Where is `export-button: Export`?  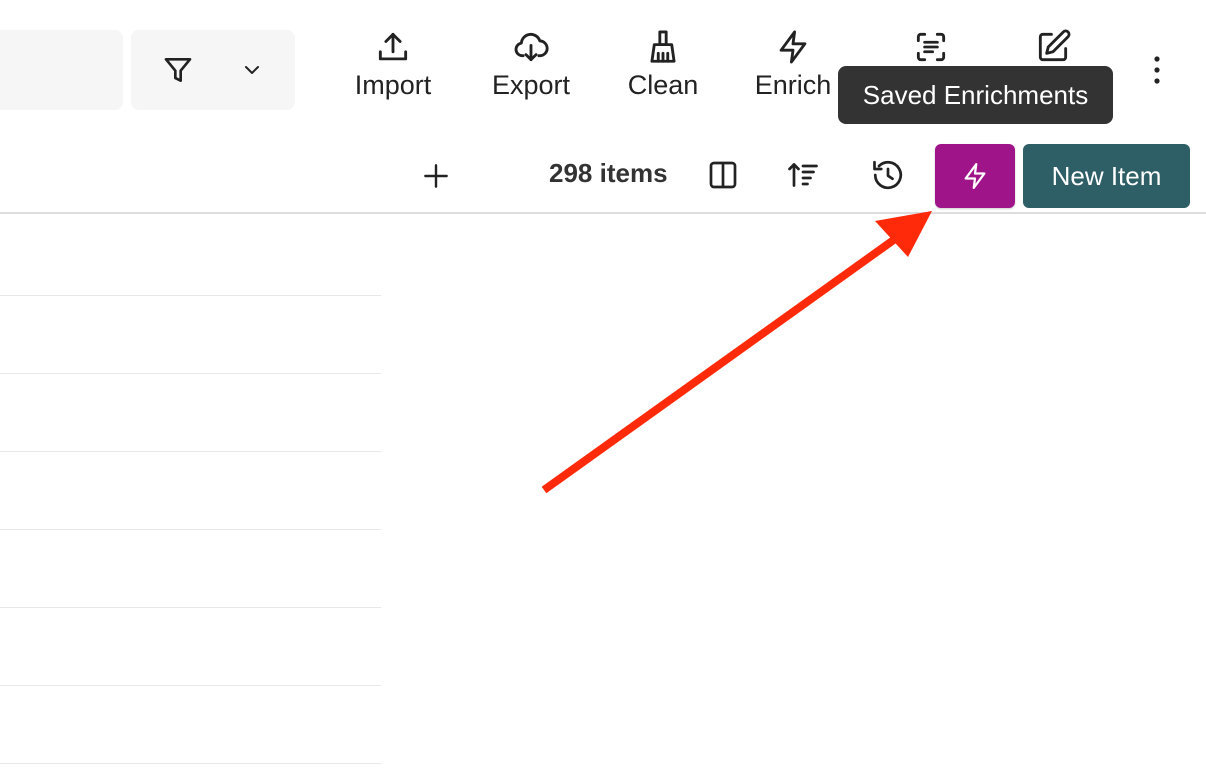
export-button: Export is located at coordinates (531, 70).